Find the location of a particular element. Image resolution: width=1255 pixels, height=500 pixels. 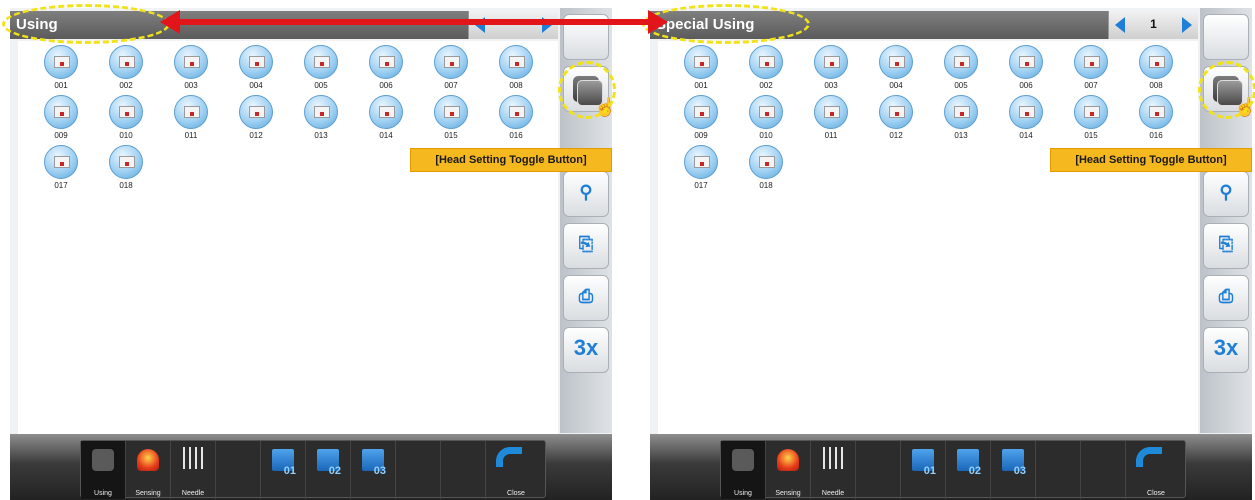

head-number: 018 is located at coordinates (126, 185).